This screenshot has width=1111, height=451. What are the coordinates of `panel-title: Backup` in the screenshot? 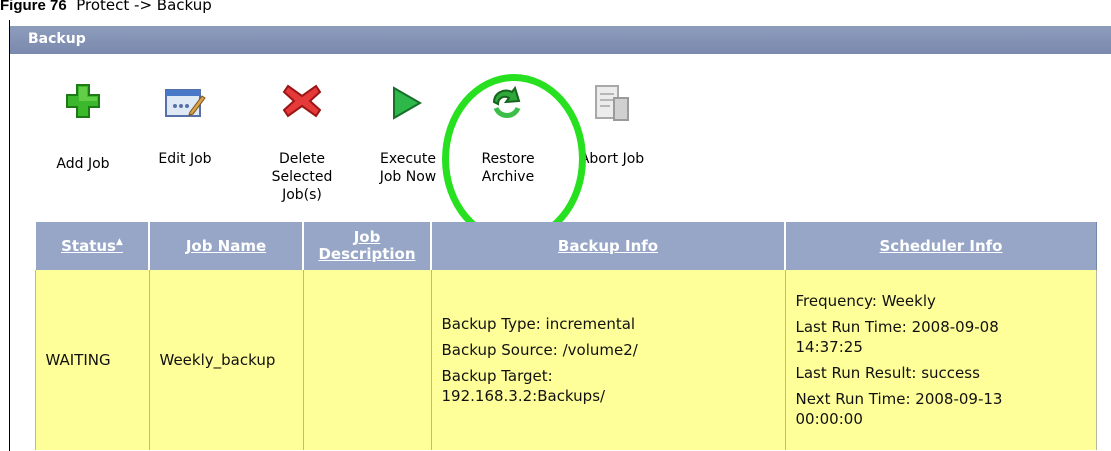 It's located at (57, 39).